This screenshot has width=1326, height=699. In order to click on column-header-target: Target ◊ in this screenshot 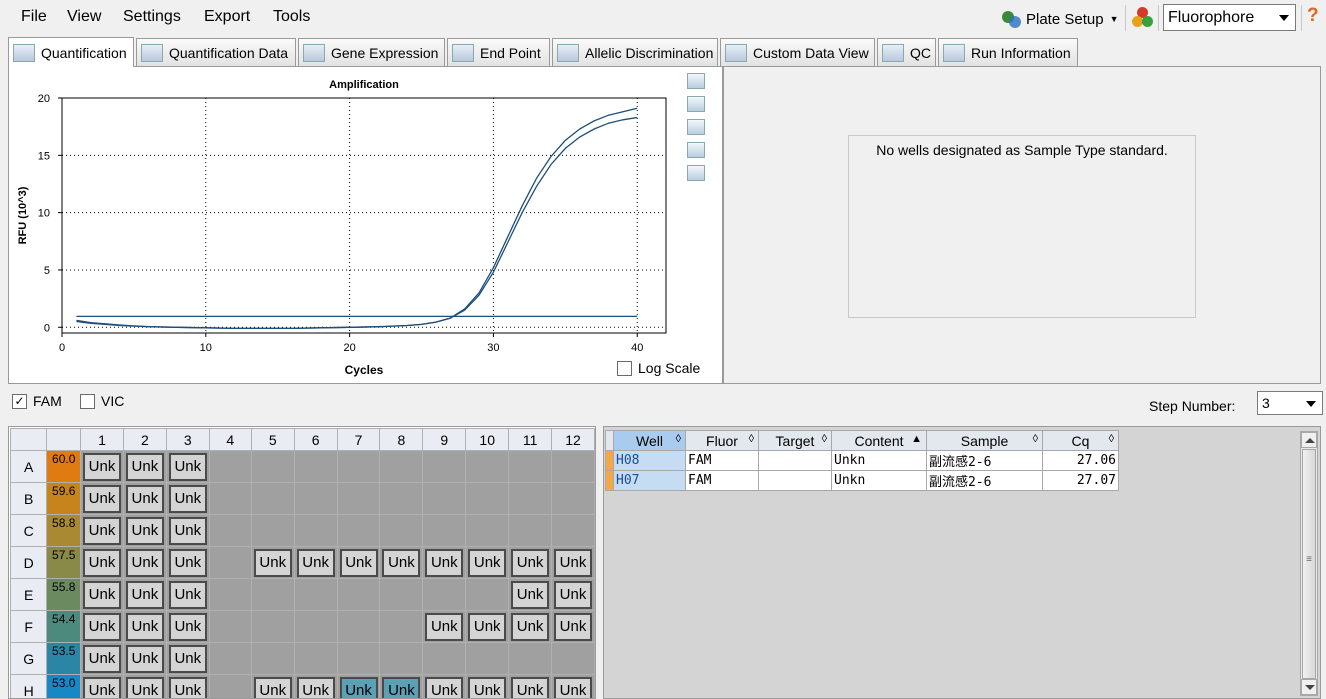, I will do `click(795, 440)`.